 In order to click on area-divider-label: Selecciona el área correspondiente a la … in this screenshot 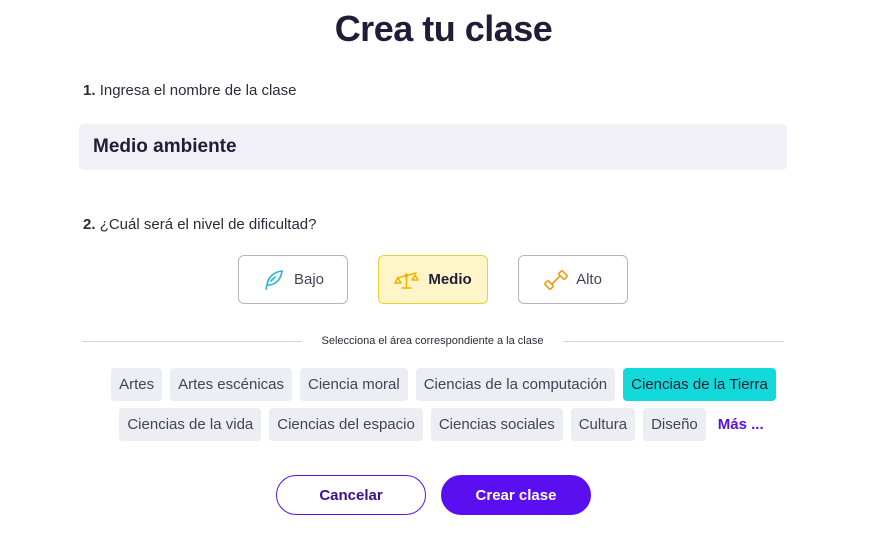, I will do `click(432, 341)`.